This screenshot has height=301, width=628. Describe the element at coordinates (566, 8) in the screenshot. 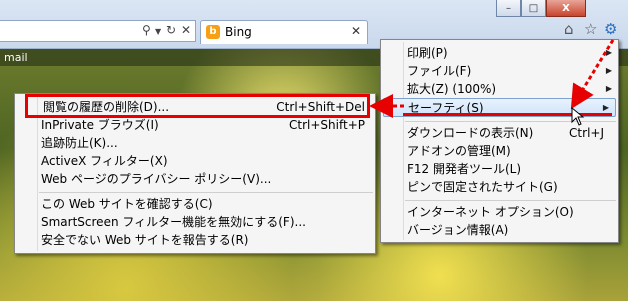

I see `close-window-button: X` at that location.